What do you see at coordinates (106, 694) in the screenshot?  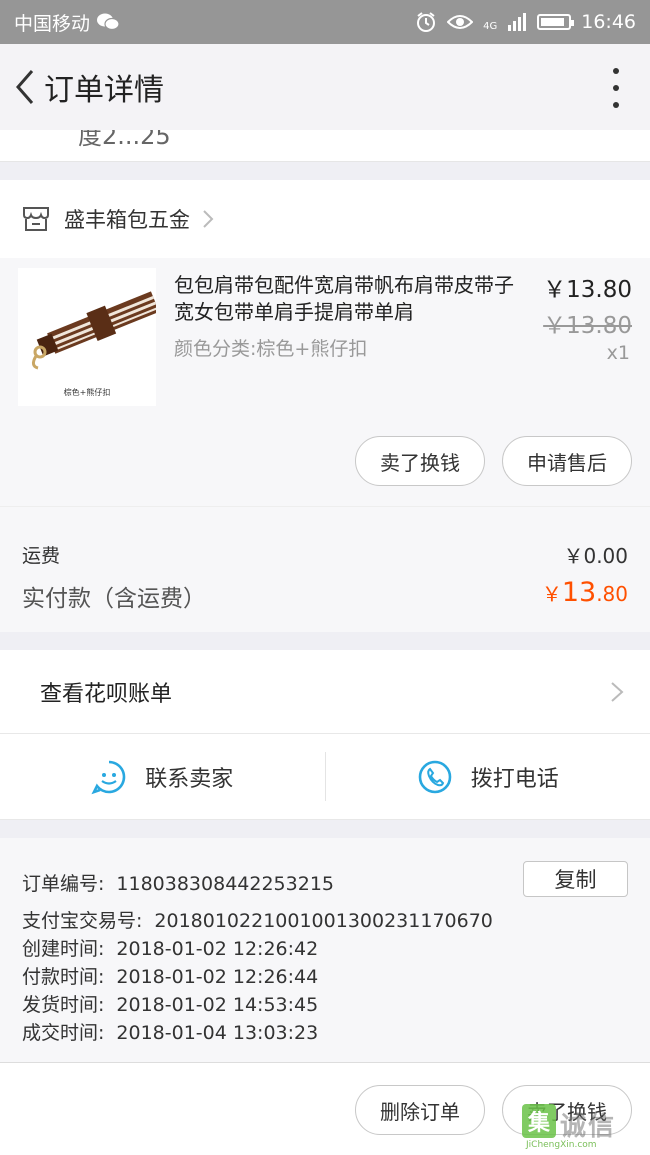 I see `huabei-label: 查看花呗账单` at bounding box center [106, 694].